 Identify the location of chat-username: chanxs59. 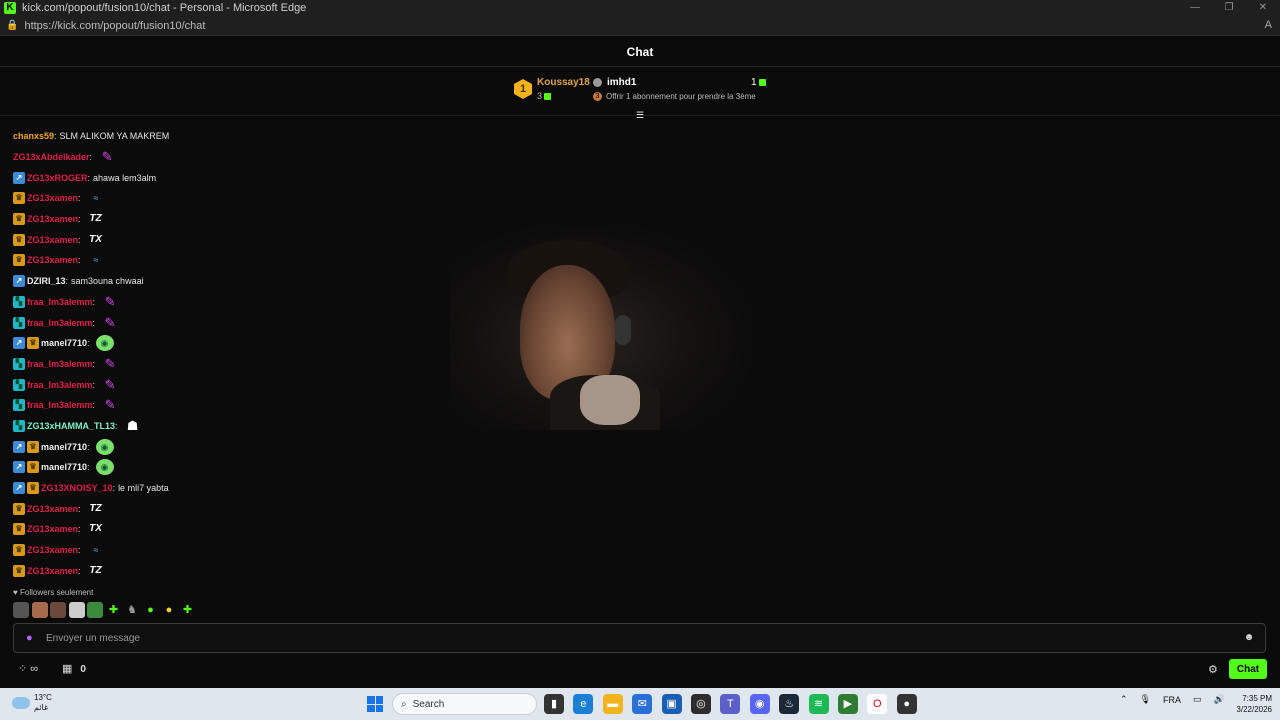
(33, 136).